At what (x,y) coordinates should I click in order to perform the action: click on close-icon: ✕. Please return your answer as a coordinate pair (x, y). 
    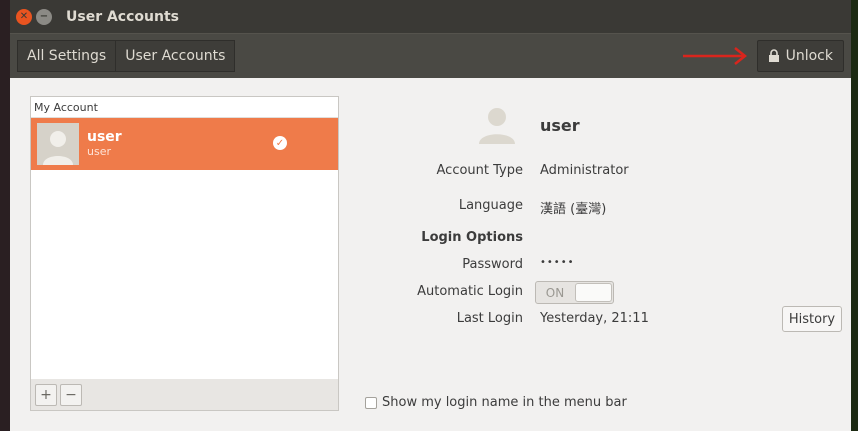
    Looking at the image, I should click on (24, 16).